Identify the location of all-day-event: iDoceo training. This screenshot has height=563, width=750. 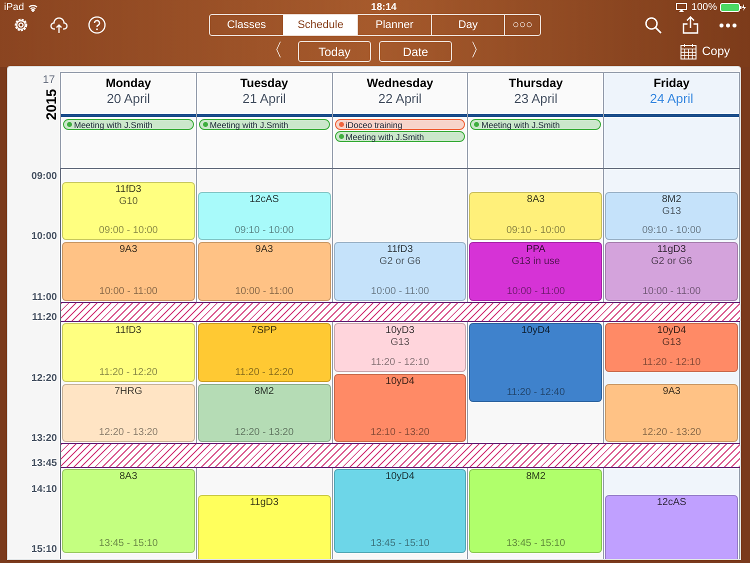
(400, 124).